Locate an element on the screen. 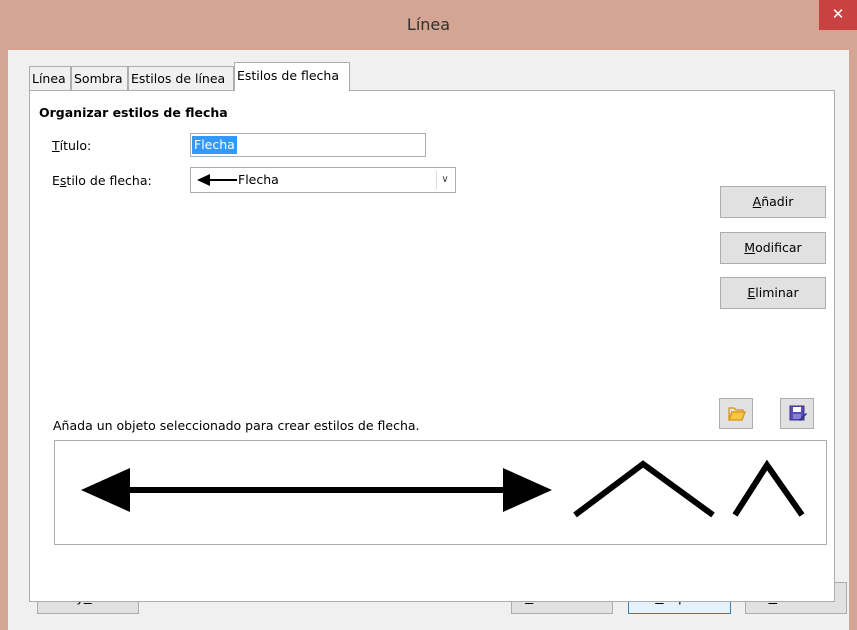 Image resolution: width=857 pixels, height=630 pixels. section-title: Organizar estilos de flecha is located at coordinates (133, 112).